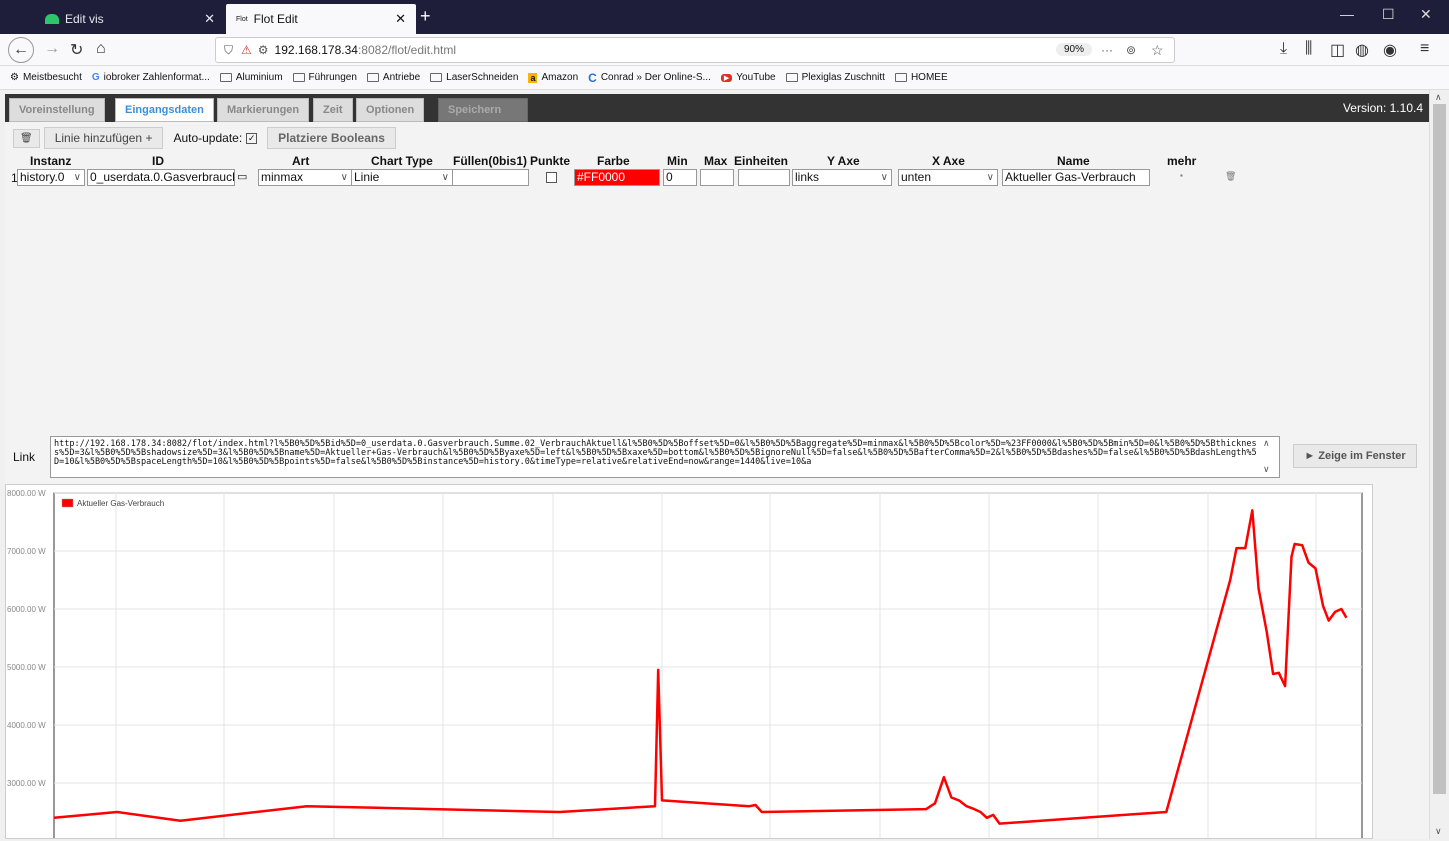  Describe the element at coordinates (617, 177) in the screenshot. I see `color-input: #FF0000` at that location.